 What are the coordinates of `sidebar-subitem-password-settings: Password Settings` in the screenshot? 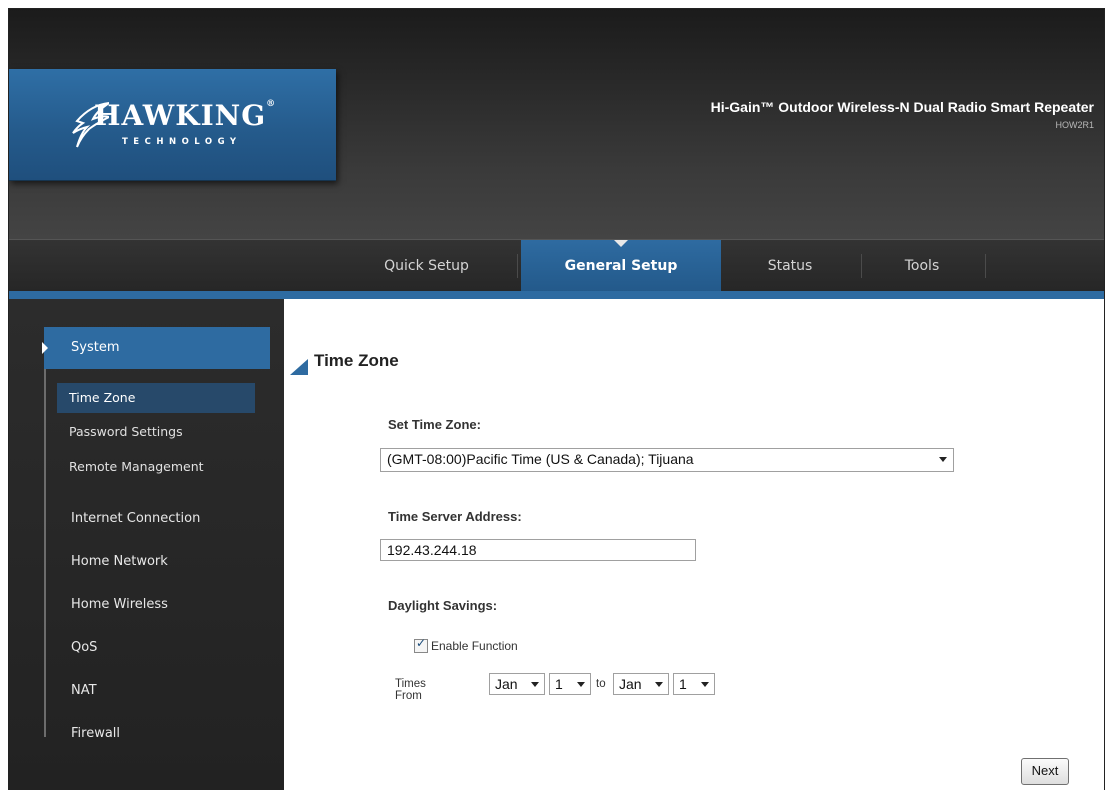 It's located at (156, 432).